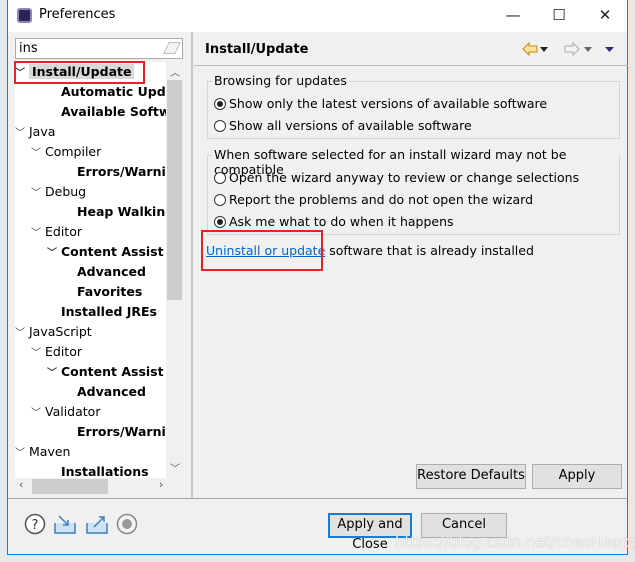  Describe the element at coordinates (429, 250) in the screenshot. I see `link-suffix: software that is already installed` at that location.